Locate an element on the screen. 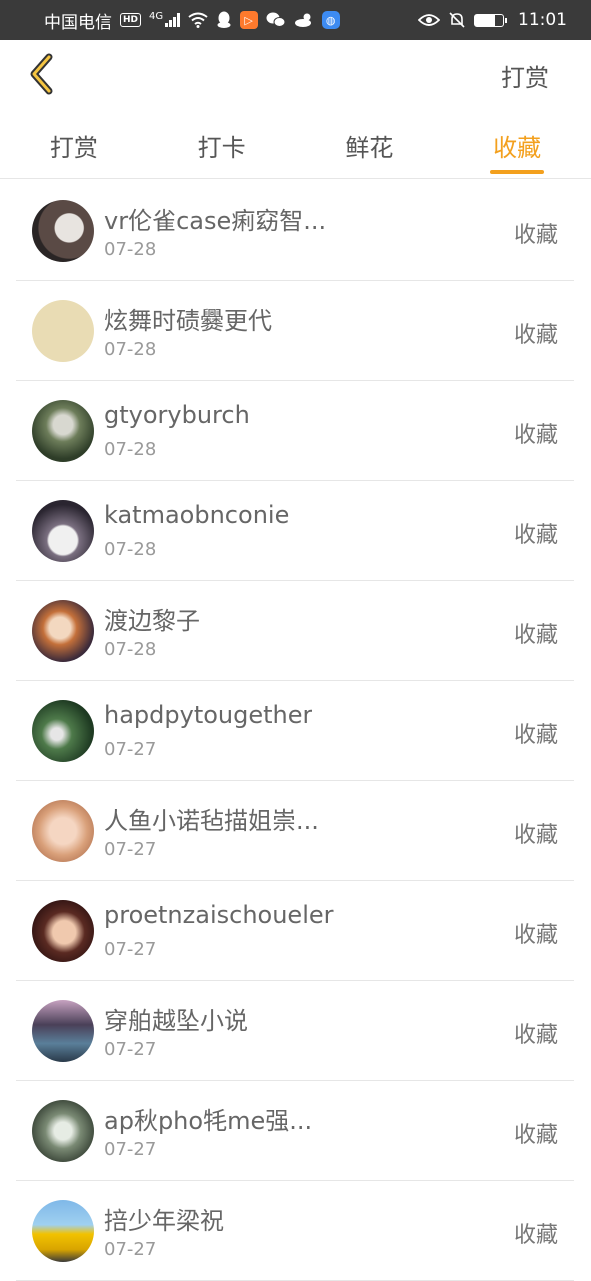 This screenshot has height=1281, width=591. wechat-icon is located at coordinates (276, 19).